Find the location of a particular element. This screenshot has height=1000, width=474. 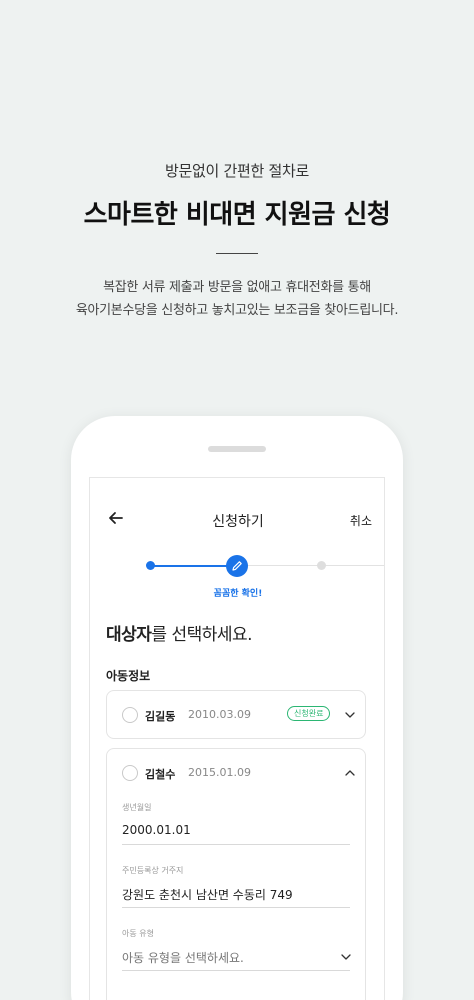

child-dob: 2015.01.09 is located at coordinates (219, 772).